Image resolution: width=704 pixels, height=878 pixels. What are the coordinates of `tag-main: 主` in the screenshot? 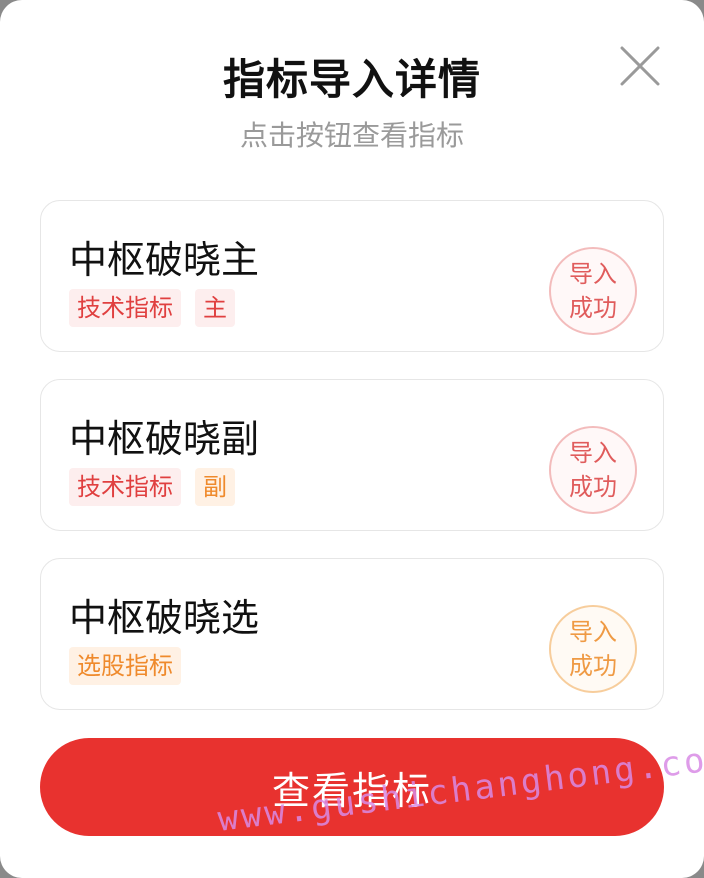 It's located at (215, 308).